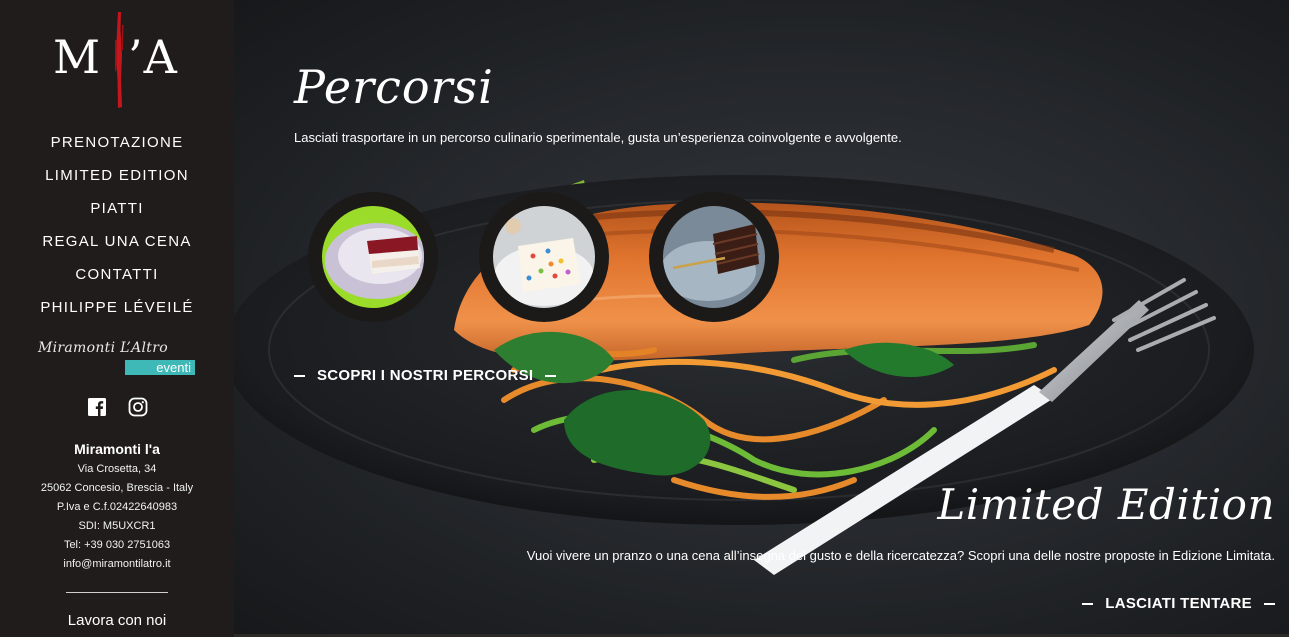  Describe the element at coordinates (118, 358) in the screenshot. I see `eventi-logo: Miramonti L’Altro eventi` at that location.